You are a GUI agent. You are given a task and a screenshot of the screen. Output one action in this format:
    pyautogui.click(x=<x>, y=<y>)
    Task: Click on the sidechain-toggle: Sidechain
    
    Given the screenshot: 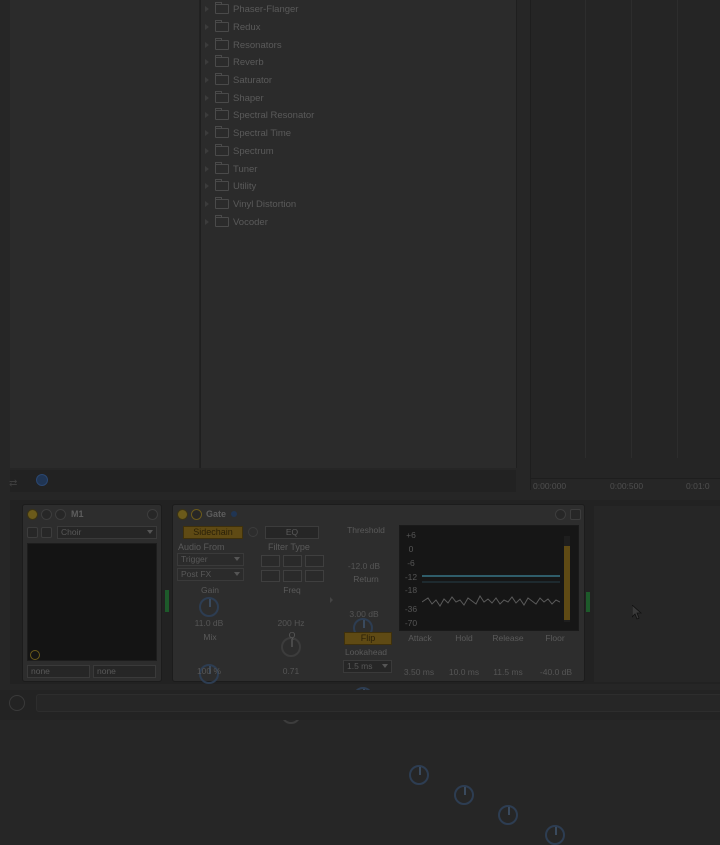 What is the action you would take?
    pyautogui.click(x=213, y=532)
    